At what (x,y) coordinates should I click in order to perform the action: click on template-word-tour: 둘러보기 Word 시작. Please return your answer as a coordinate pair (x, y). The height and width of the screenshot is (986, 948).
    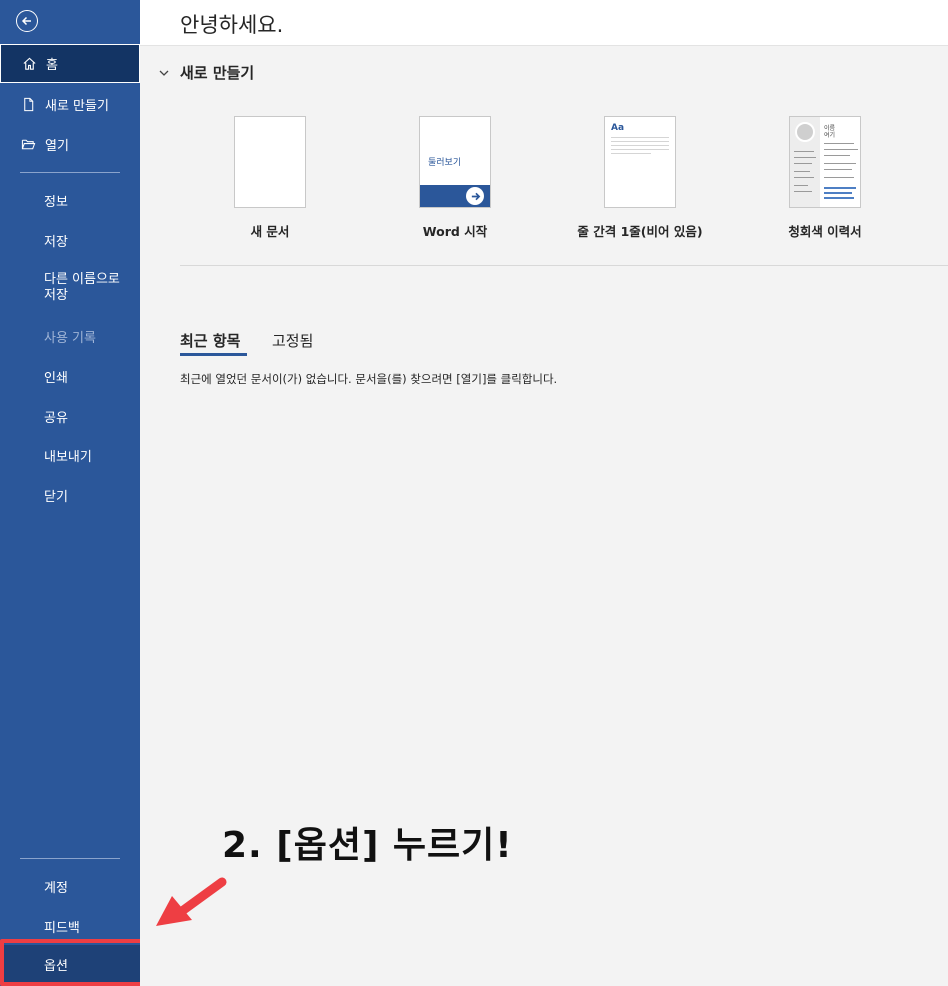
    Looking at the image, I should click on (455, 178).